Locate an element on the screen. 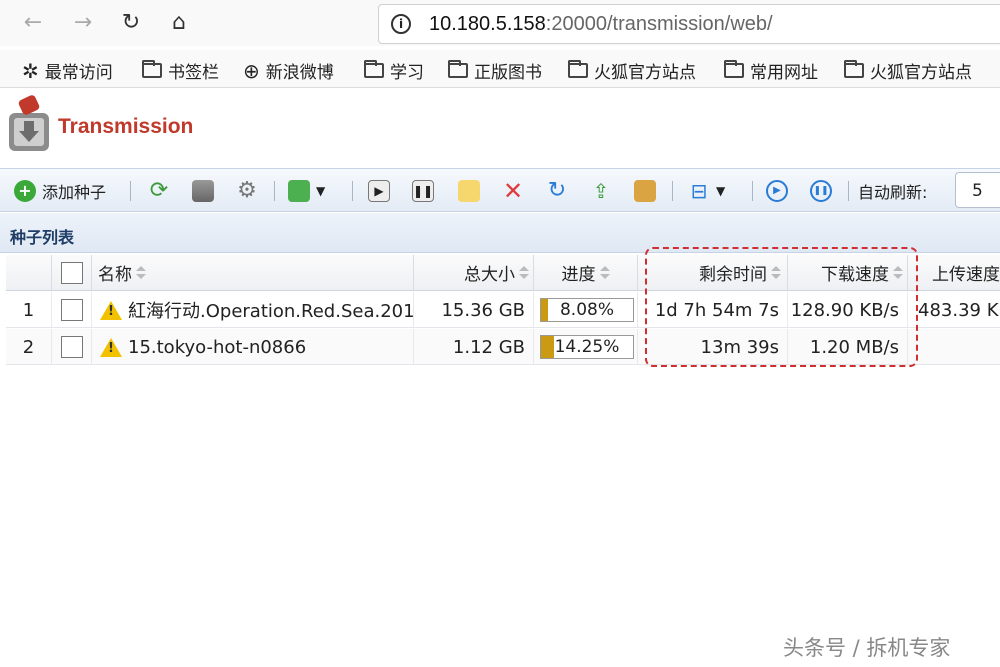 This screenshot has width=1000, height=667. progress-bar: 8.08% is located at coordinates (587, 310).